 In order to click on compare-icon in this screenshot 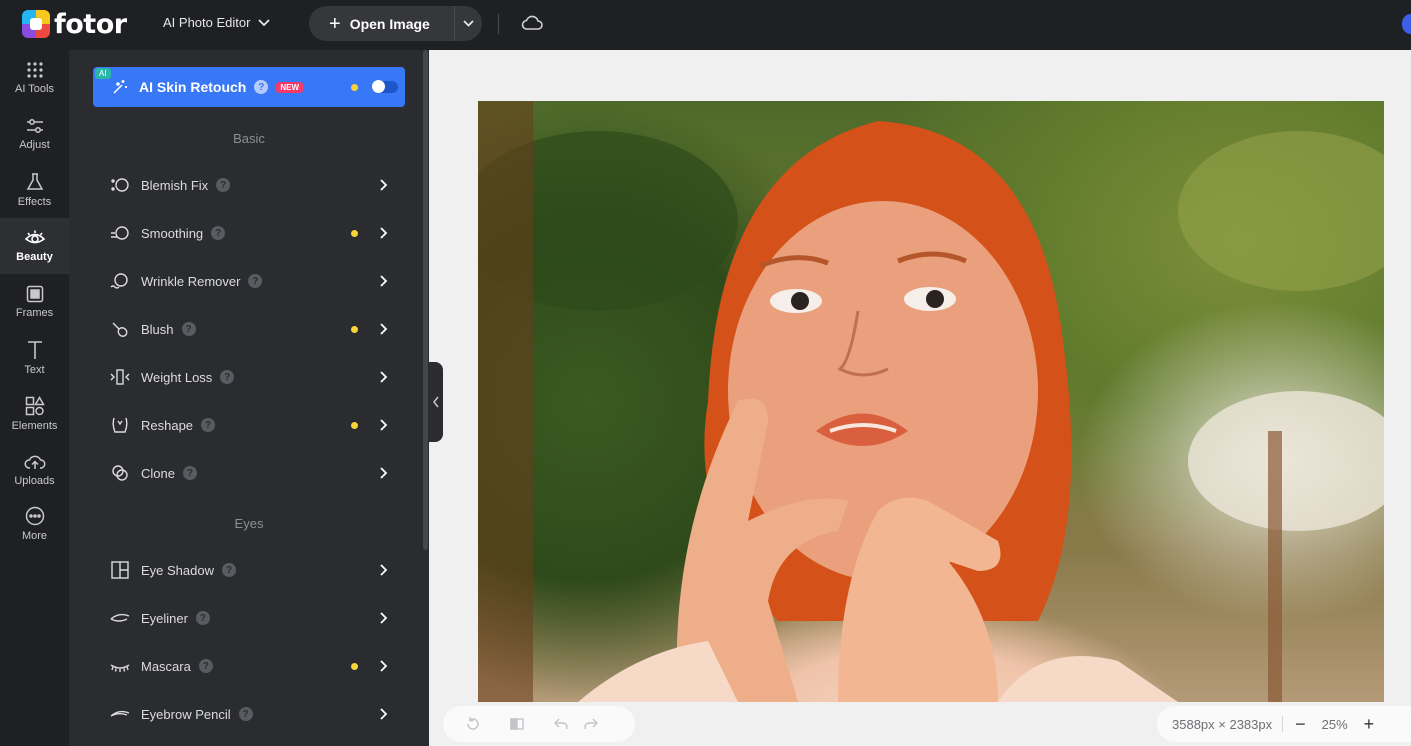, I will do `click(517, 724)`.